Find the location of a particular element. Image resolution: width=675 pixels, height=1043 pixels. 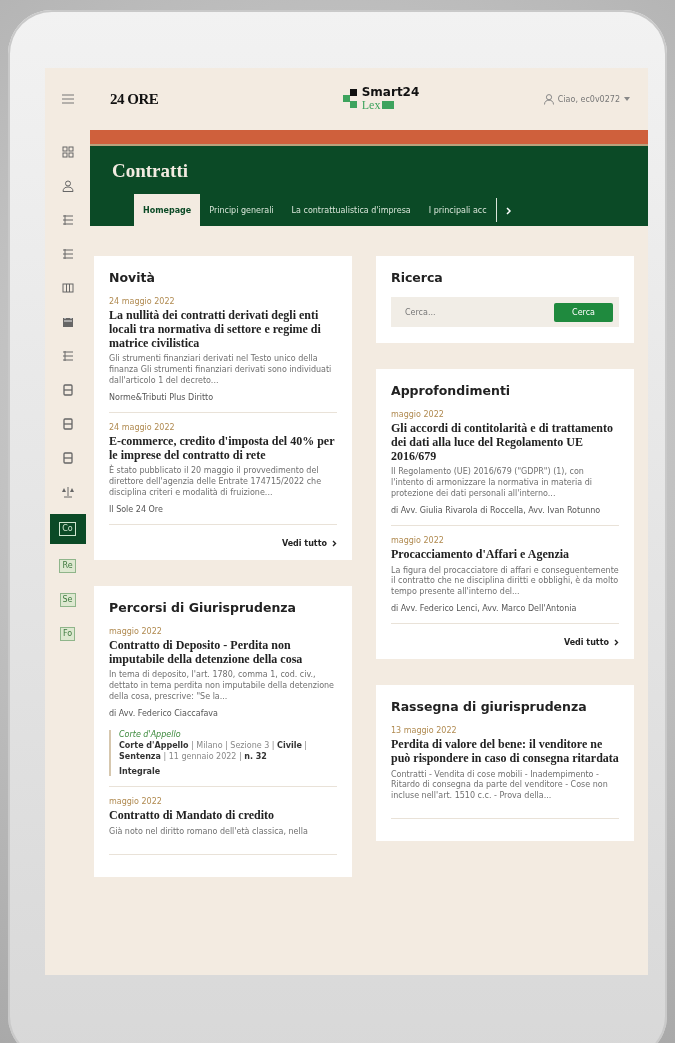

brand-subtitle: Lex is located at coordinates (371, 105).